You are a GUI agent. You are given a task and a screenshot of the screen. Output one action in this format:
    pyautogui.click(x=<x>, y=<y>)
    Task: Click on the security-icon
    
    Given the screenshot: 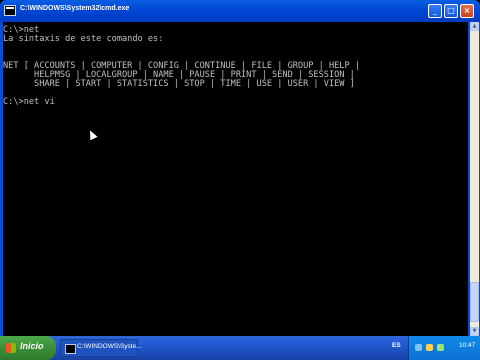 What is the action you would take?
    pyautogui.click(x=440, y=347)
    